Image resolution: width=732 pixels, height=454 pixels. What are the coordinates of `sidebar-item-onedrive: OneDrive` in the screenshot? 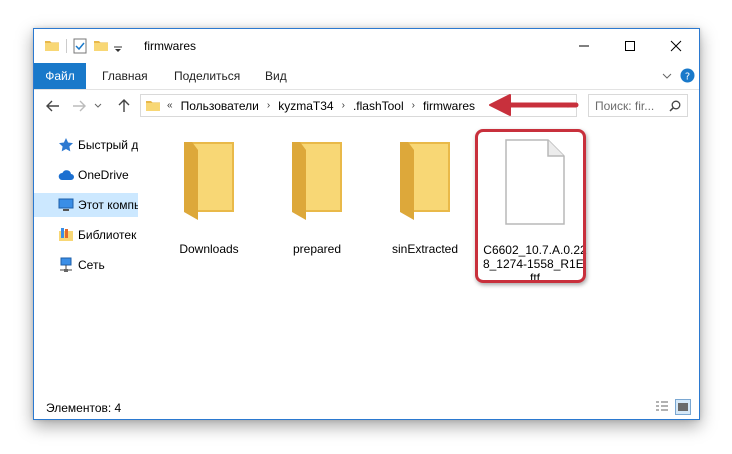 It's located at (86, 175).